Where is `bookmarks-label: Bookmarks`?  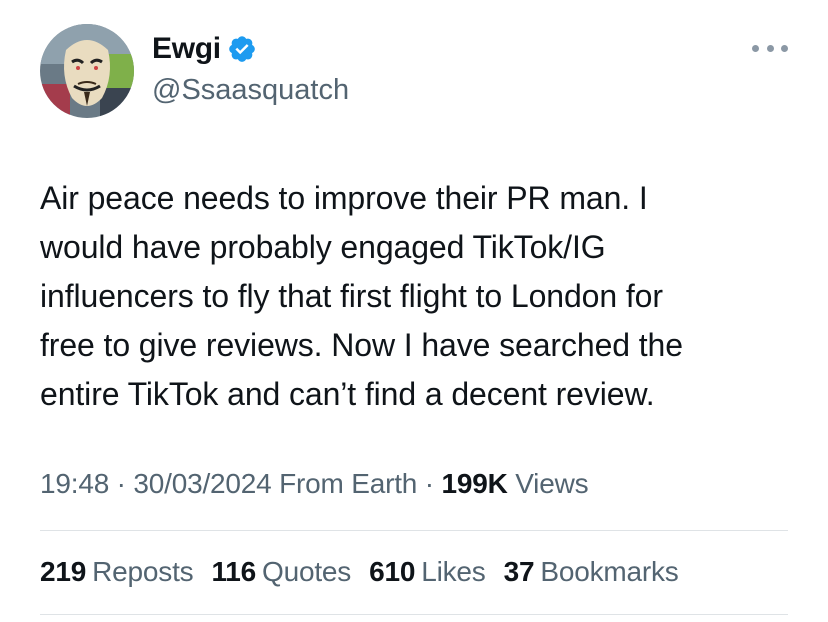
bookmarks-label: Bookmarks is located at coordinates (609, 571).